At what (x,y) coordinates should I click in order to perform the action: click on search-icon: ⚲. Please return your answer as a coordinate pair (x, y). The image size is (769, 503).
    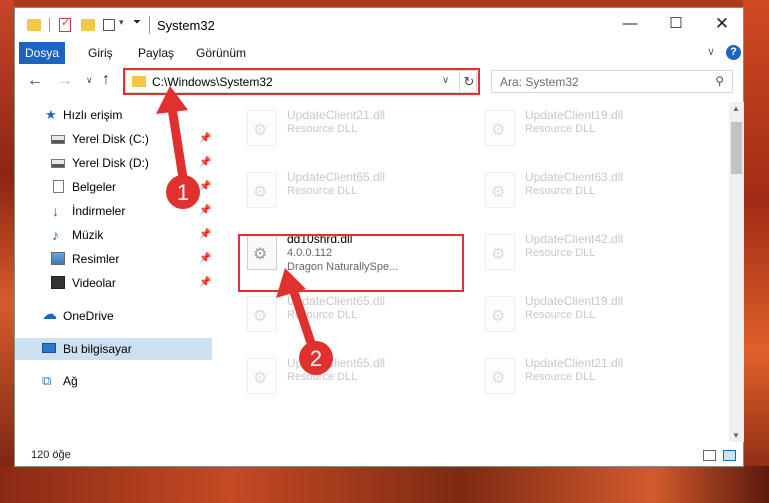
    Looking at the image, I should click on (719, 81).